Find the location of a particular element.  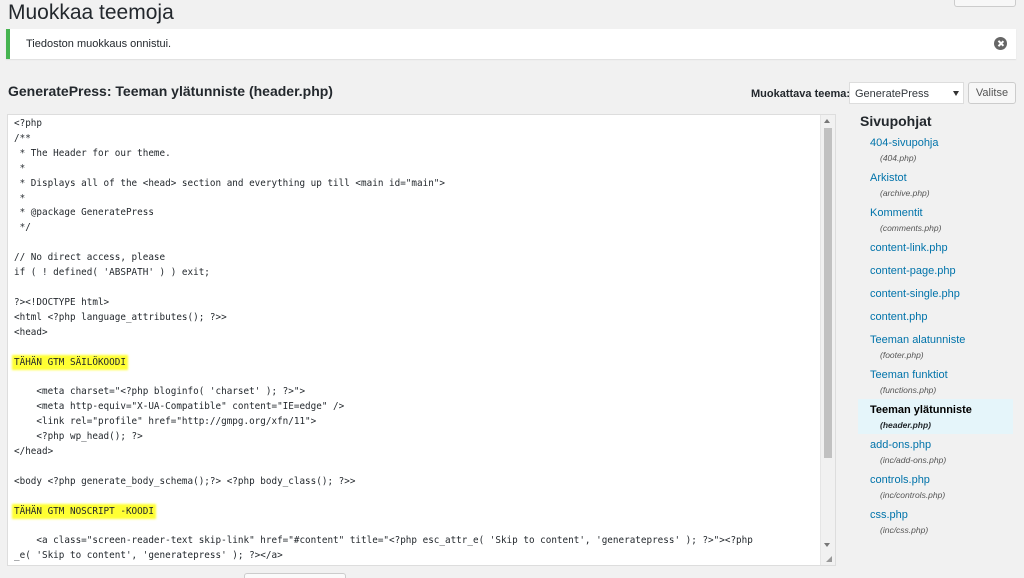

theme-select: GeneratePress is located at coordinates (906, 93).